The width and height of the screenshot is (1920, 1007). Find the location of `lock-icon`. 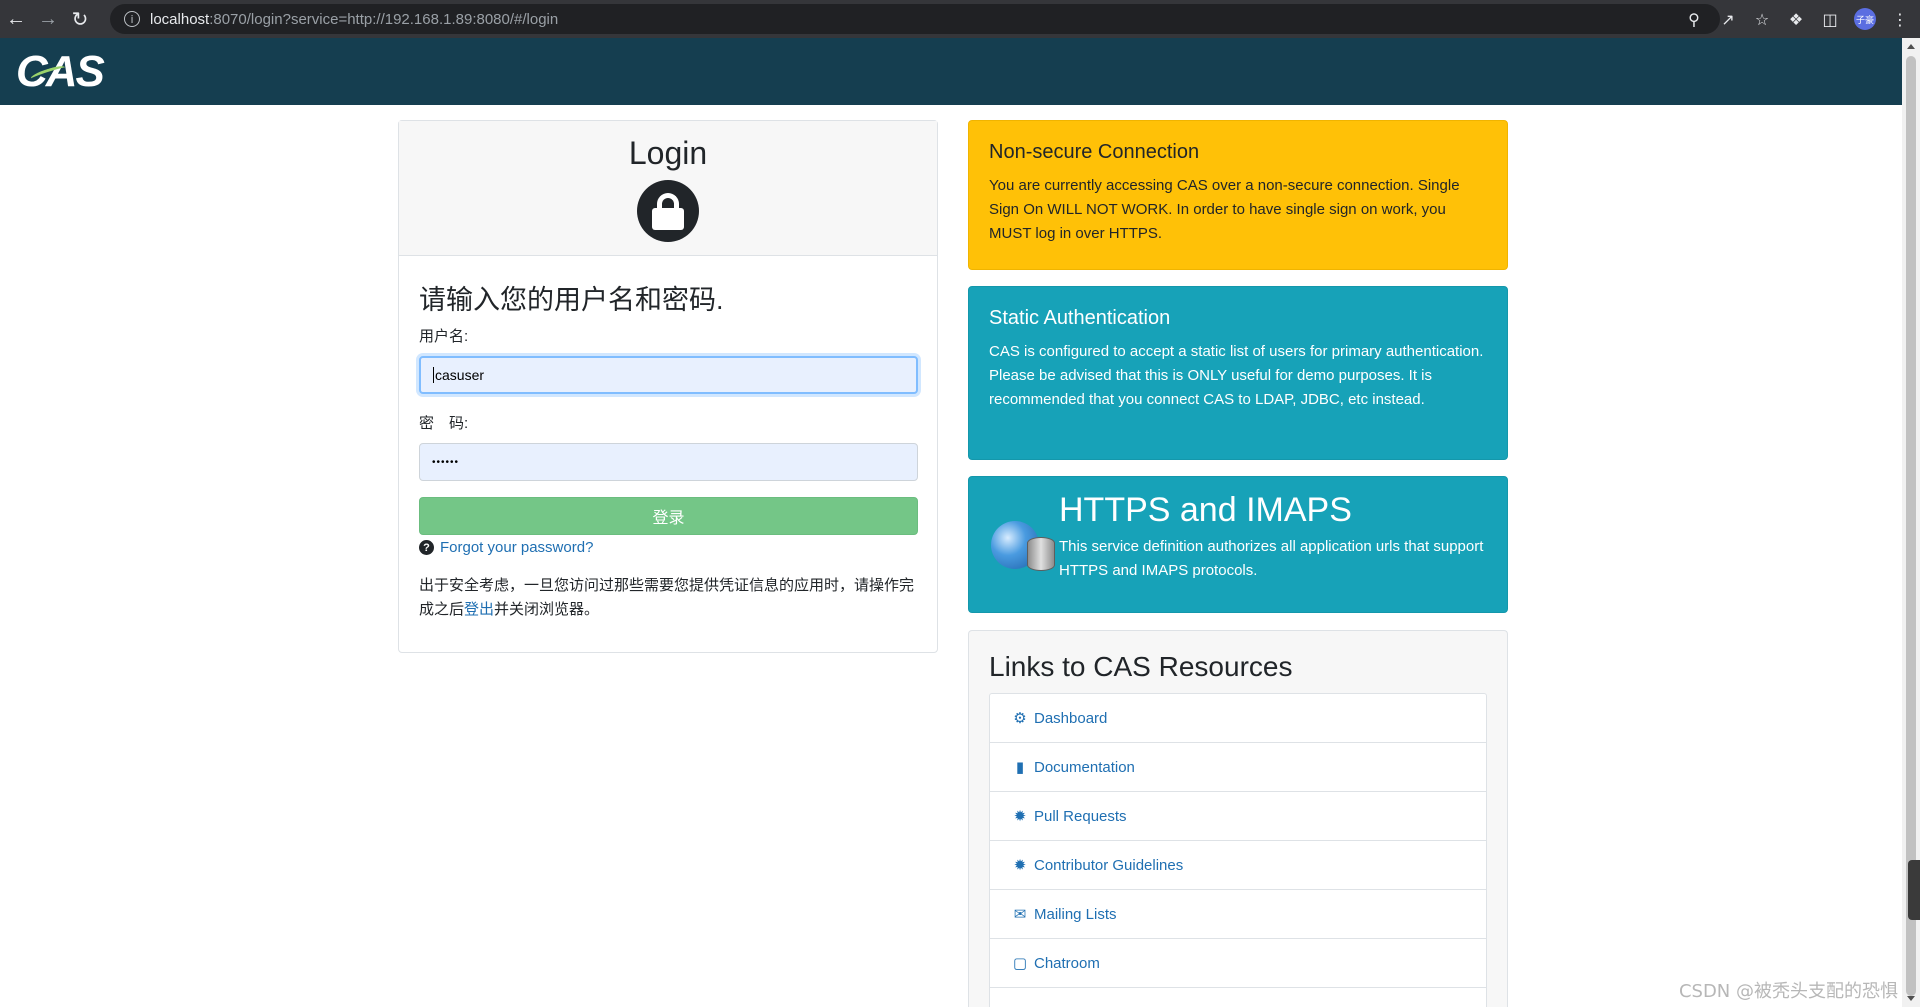

lock-icon is located at coordinates (668, 211).